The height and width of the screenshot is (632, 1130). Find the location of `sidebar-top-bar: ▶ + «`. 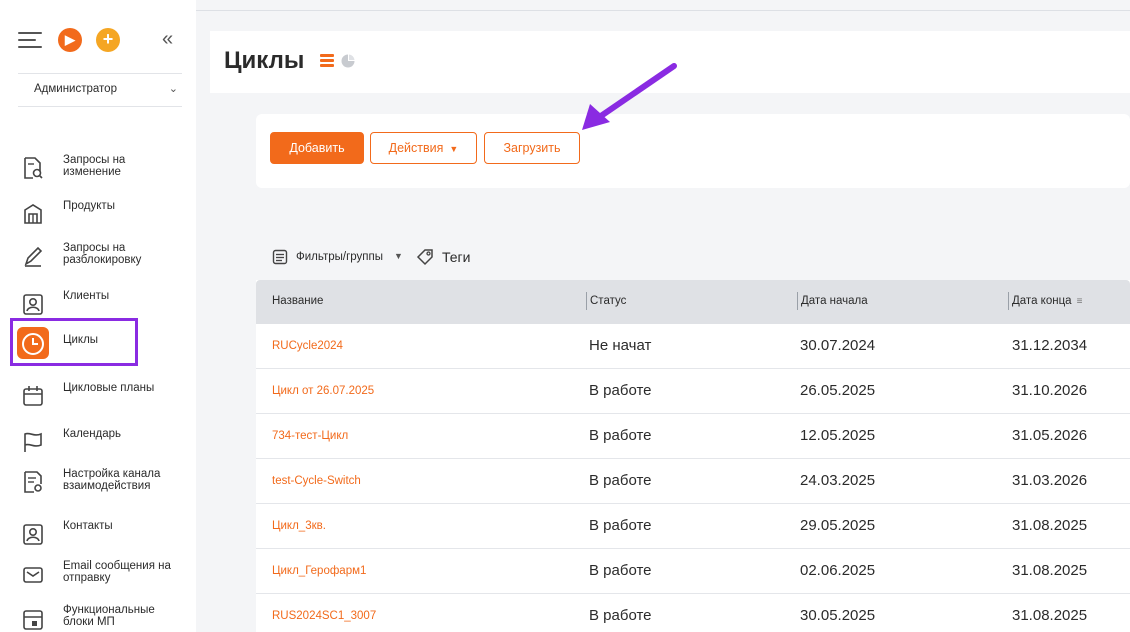

sidebar-top-bar: ▶ + « is located at coordinates (103, 43).